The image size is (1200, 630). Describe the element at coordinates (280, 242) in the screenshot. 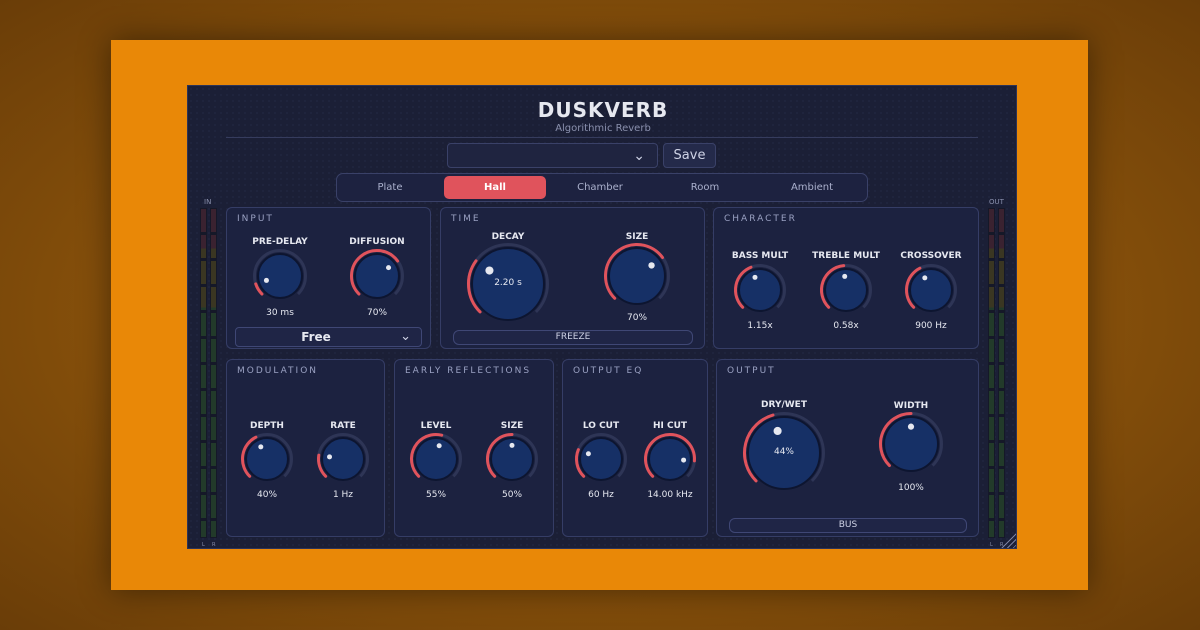

I see `knob-label: PRE-DELAY` at that location.